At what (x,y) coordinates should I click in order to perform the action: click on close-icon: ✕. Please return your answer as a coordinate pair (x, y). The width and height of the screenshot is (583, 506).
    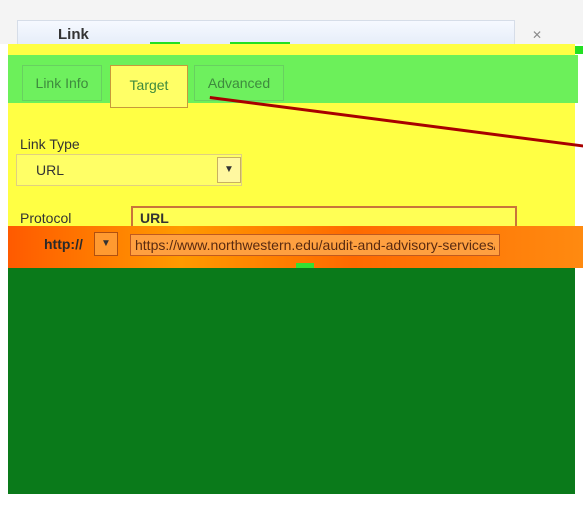
    Looking at the image, I should click on (537, 35).